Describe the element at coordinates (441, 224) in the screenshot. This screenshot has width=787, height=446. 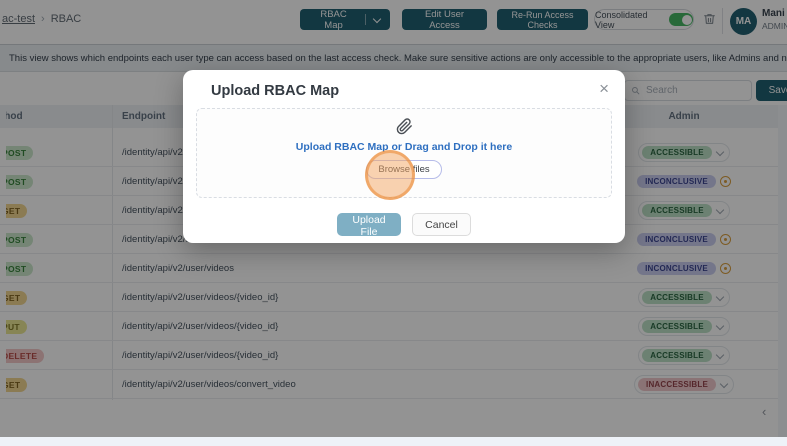
I see `cancel-button: Cancel` at that location.